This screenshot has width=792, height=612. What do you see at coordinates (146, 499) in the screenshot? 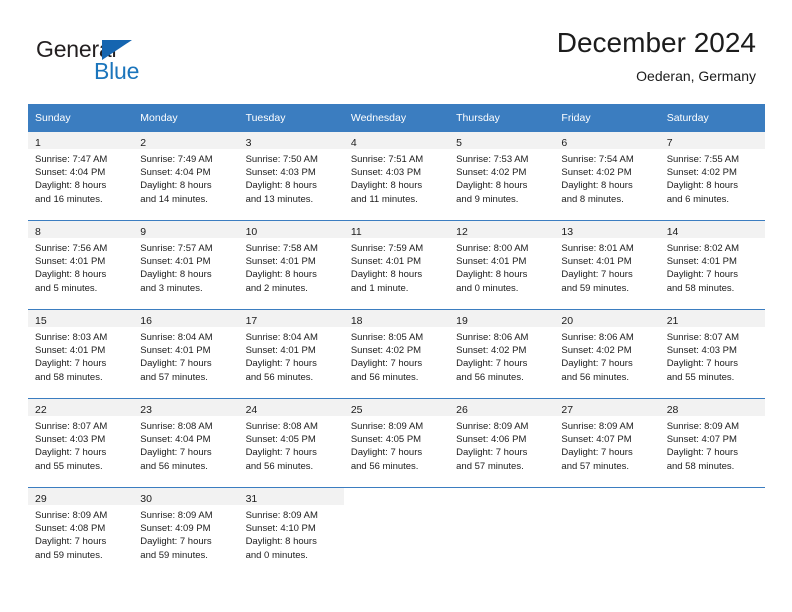
I see `day-number: 30` at bounding box center [146, 499].